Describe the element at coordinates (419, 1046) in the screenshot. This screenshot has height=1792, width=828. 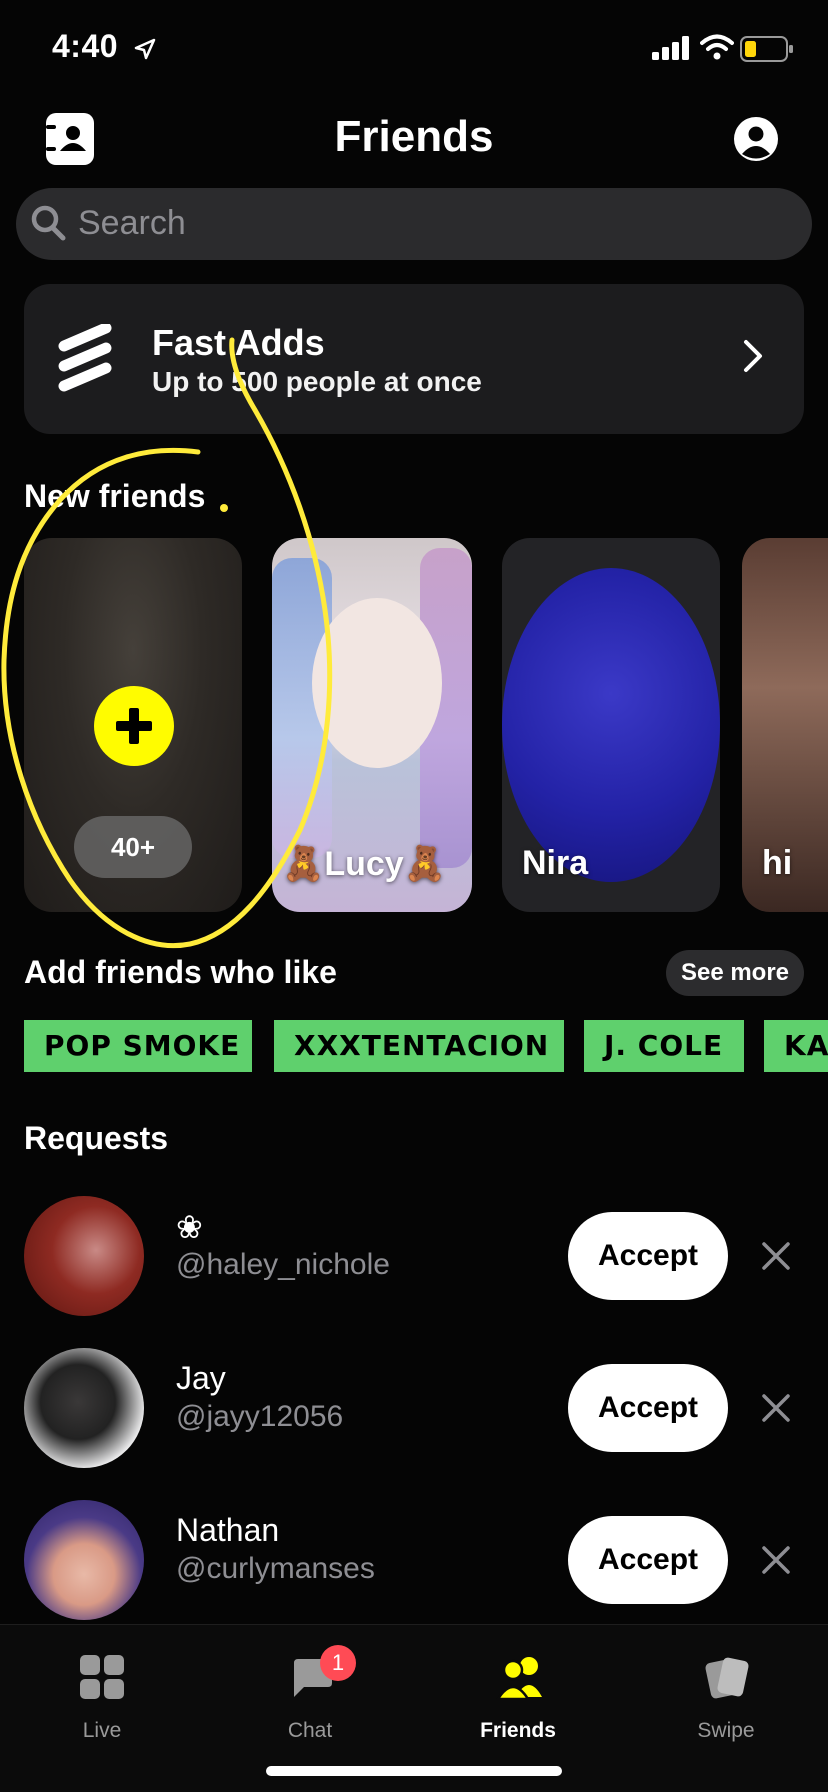
I see `interest-tag: XXXTENTACION` at that location.